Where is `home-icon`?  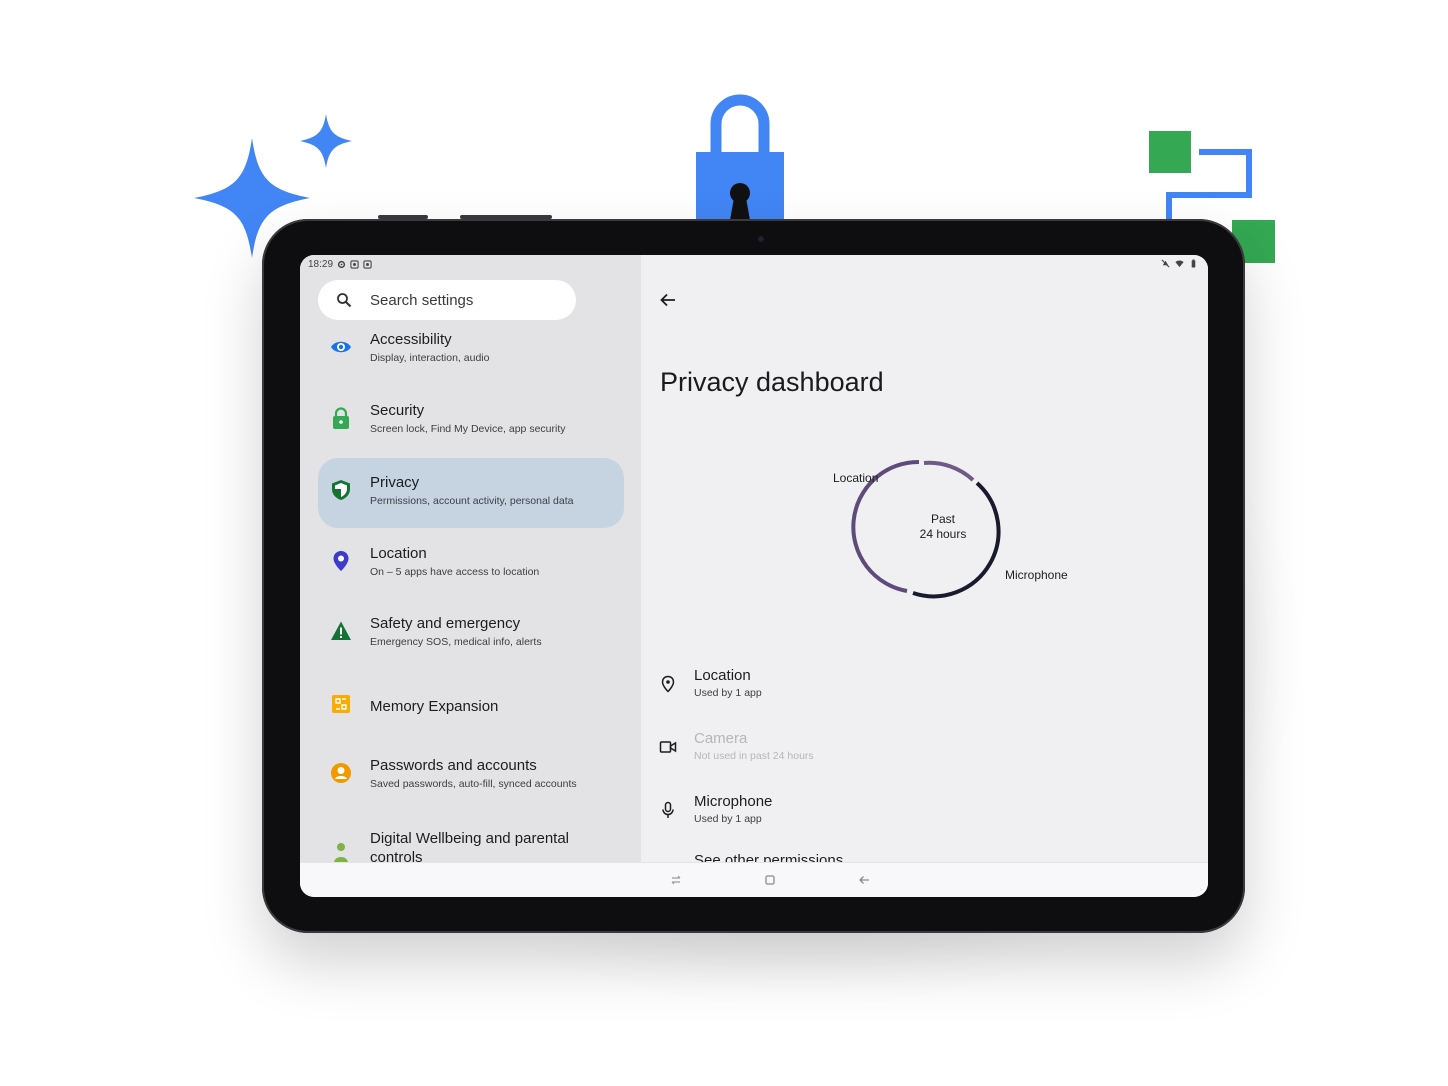 home-icon is located at coordinates (770, 880).